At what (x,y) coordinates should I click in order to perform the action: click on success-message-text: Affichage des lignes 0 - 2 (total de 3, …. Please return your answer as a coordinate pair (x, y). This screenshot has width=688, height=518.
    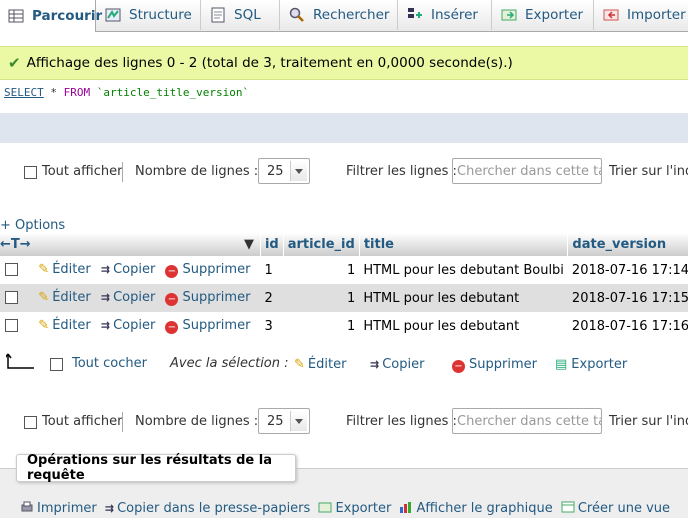
    Looking at the image, I should click on (269, 63).